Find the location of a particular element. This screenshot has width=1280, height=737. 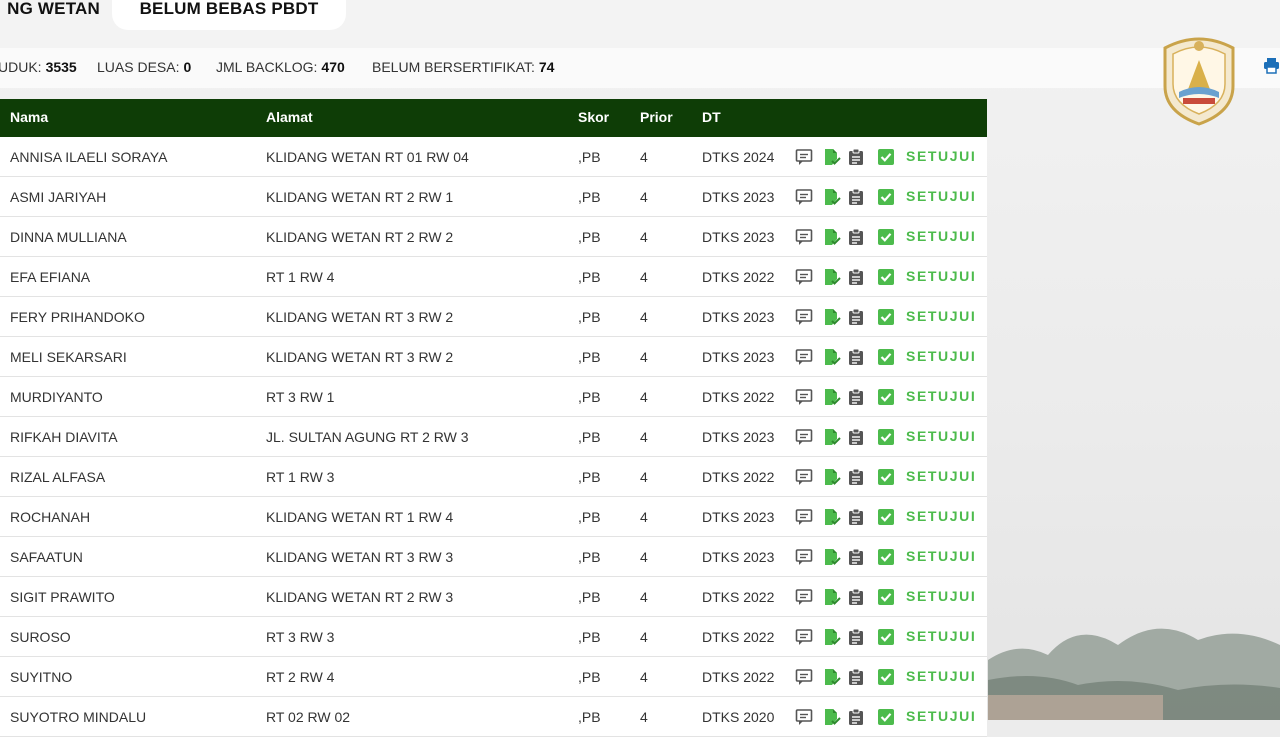

cell-dt: DTKS 2023 is located at coordinates (738, 237).